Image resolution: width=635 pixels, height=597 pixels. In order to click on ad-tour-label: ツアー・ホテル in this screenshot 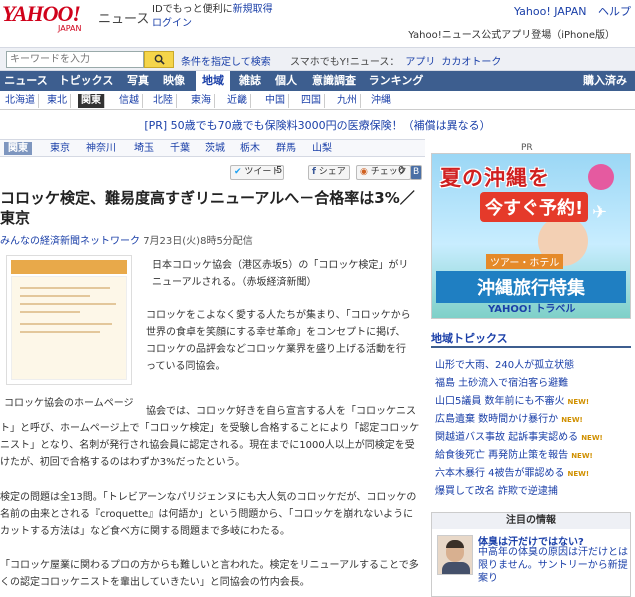, I will do `click(525, 261)`.